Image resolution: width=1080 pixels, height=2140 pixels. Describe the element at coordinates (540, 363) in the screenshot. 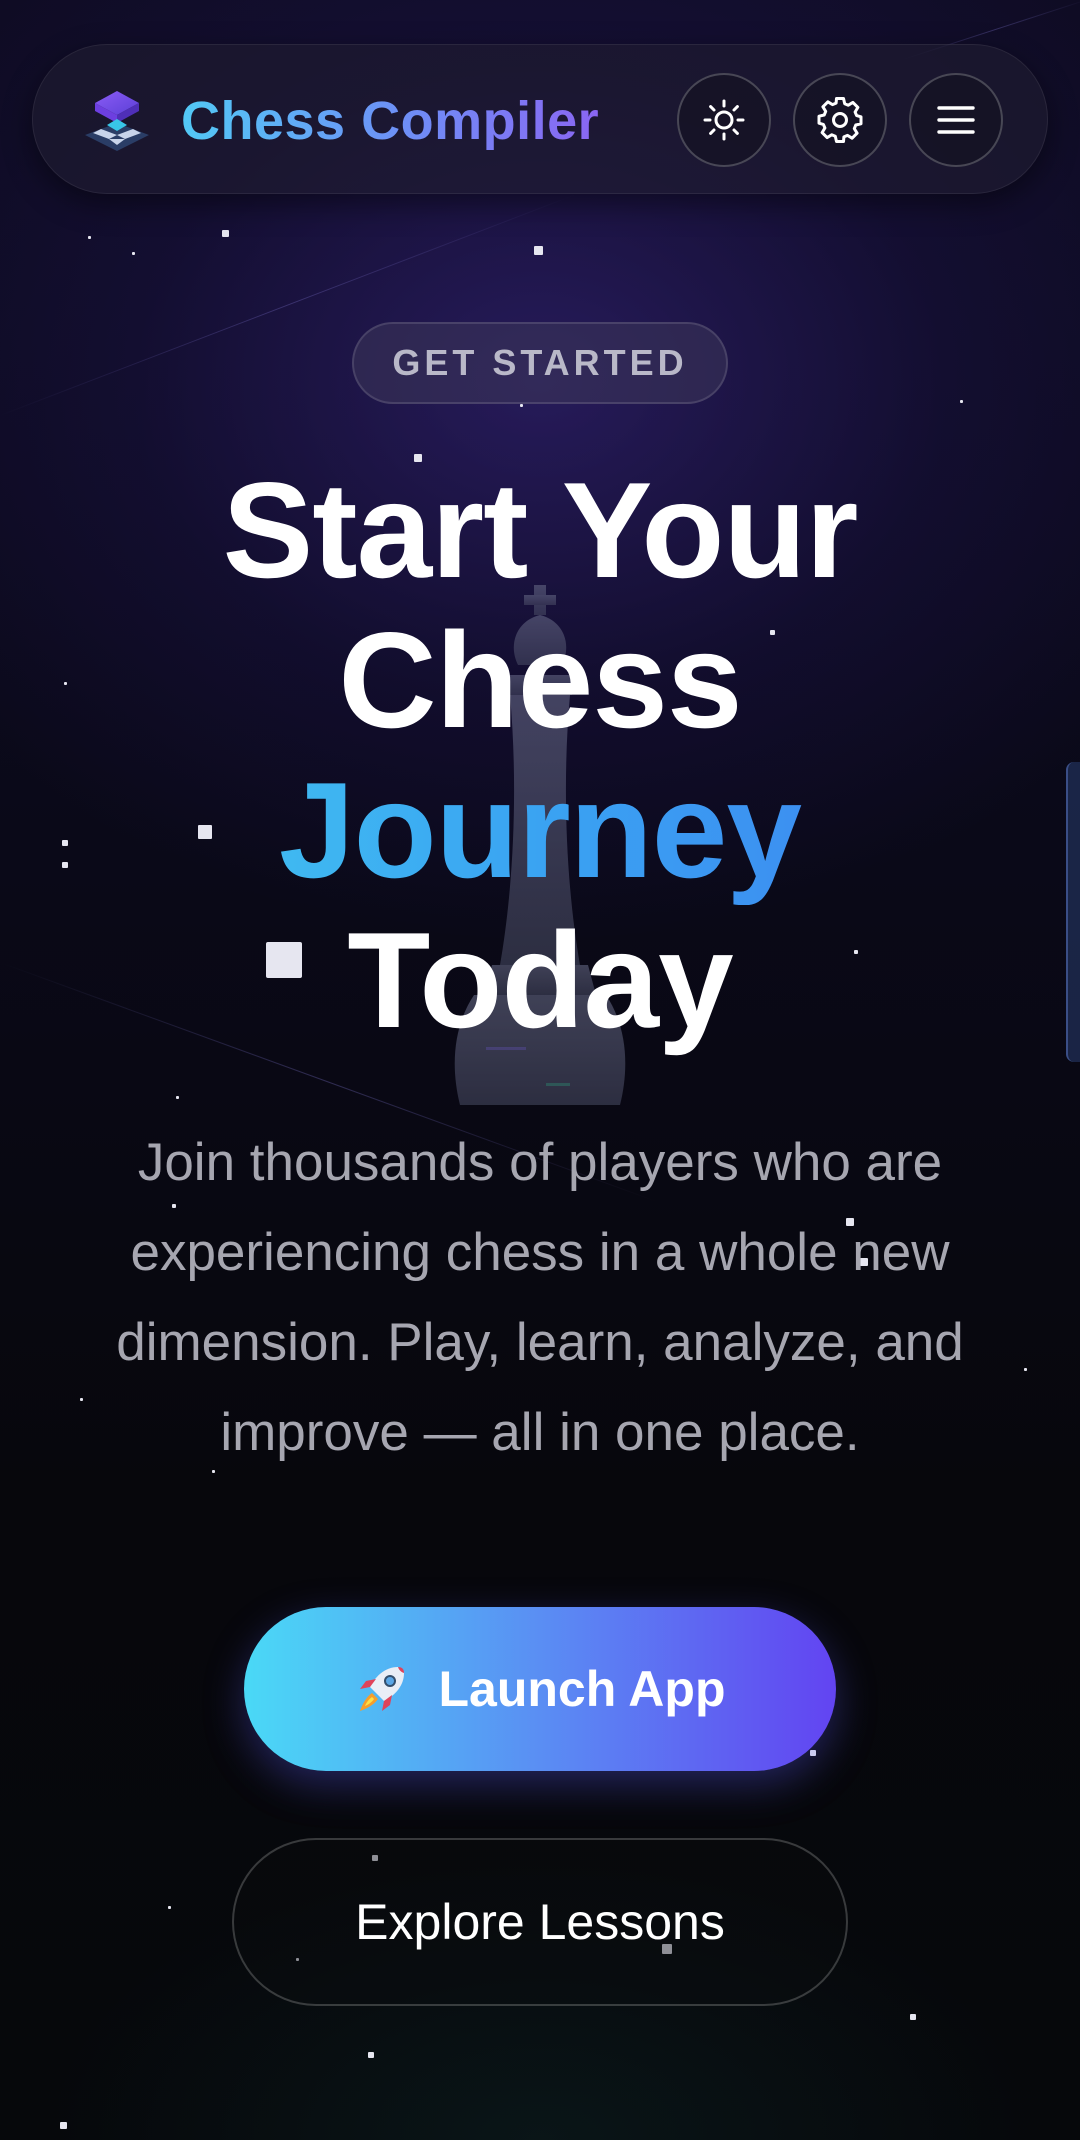

I see `get-started-badge: GET STARTED` at that location.